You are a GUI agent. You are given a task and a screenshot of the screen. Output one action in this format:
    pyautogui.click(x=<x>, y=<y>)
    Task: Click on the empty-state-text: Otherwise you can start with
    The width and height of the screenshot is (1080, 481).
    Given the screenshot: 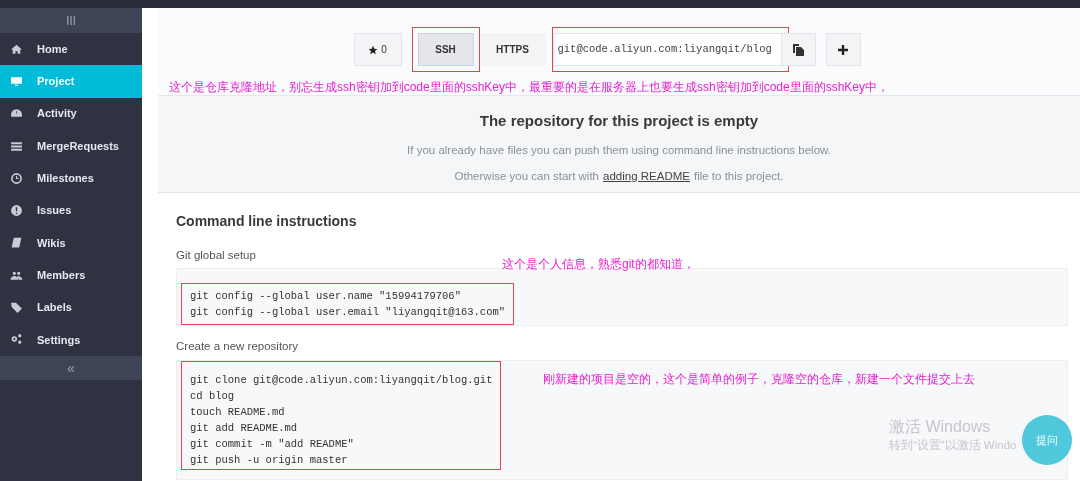 What is the action you would take?
    pyautogui.click(x=526, y=176)
    